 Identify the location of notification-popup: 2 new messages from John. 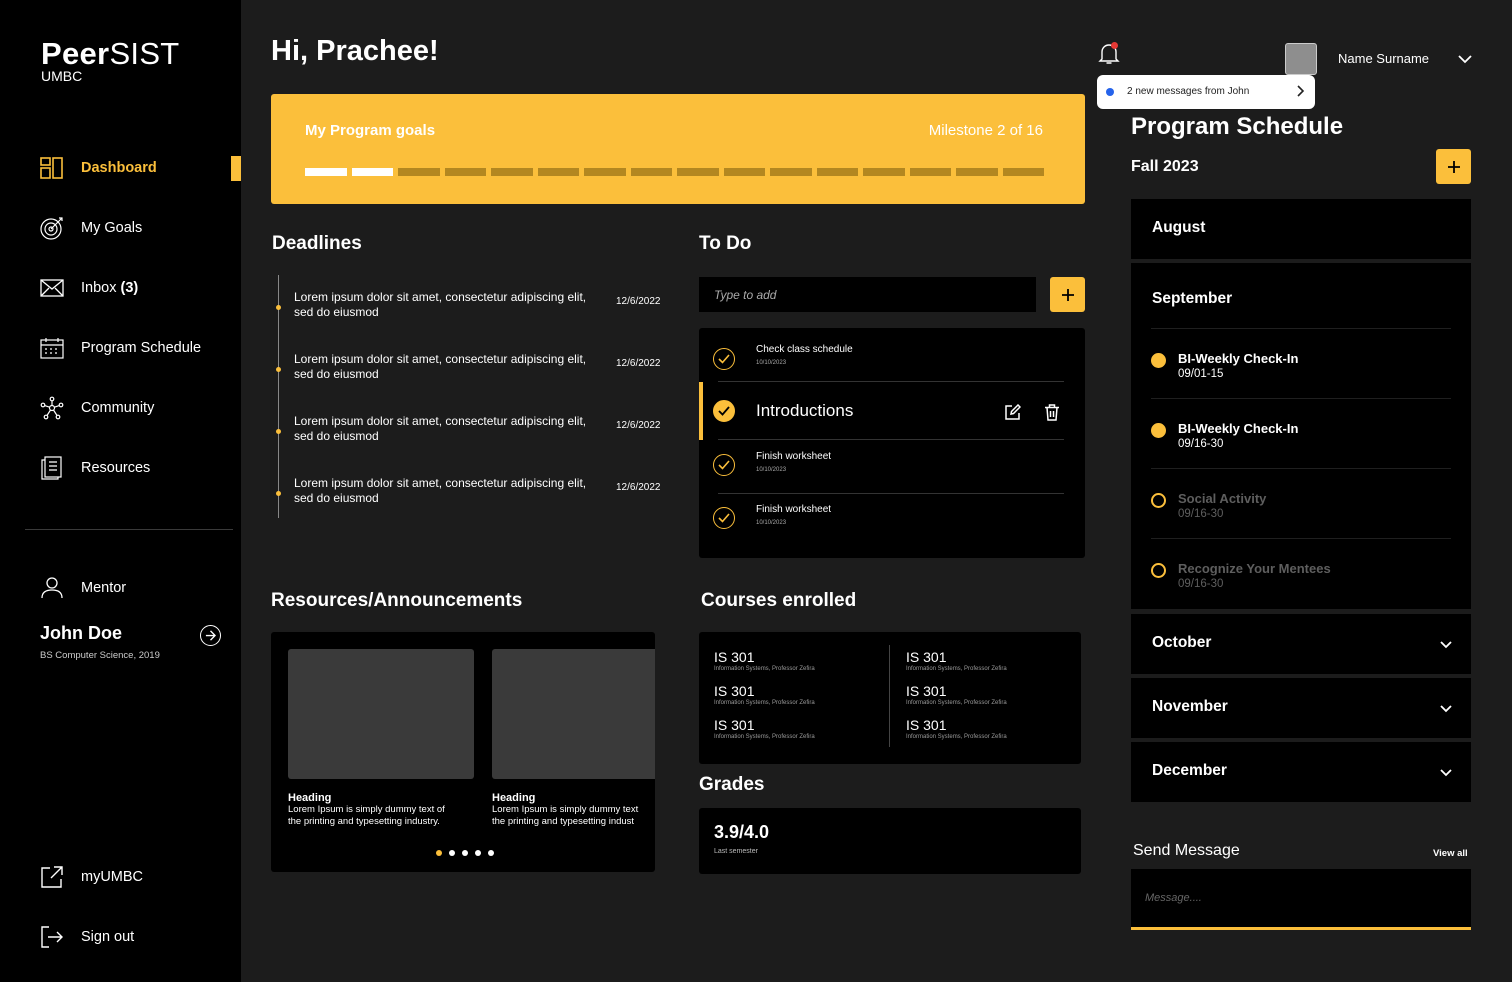
(1206, 92).